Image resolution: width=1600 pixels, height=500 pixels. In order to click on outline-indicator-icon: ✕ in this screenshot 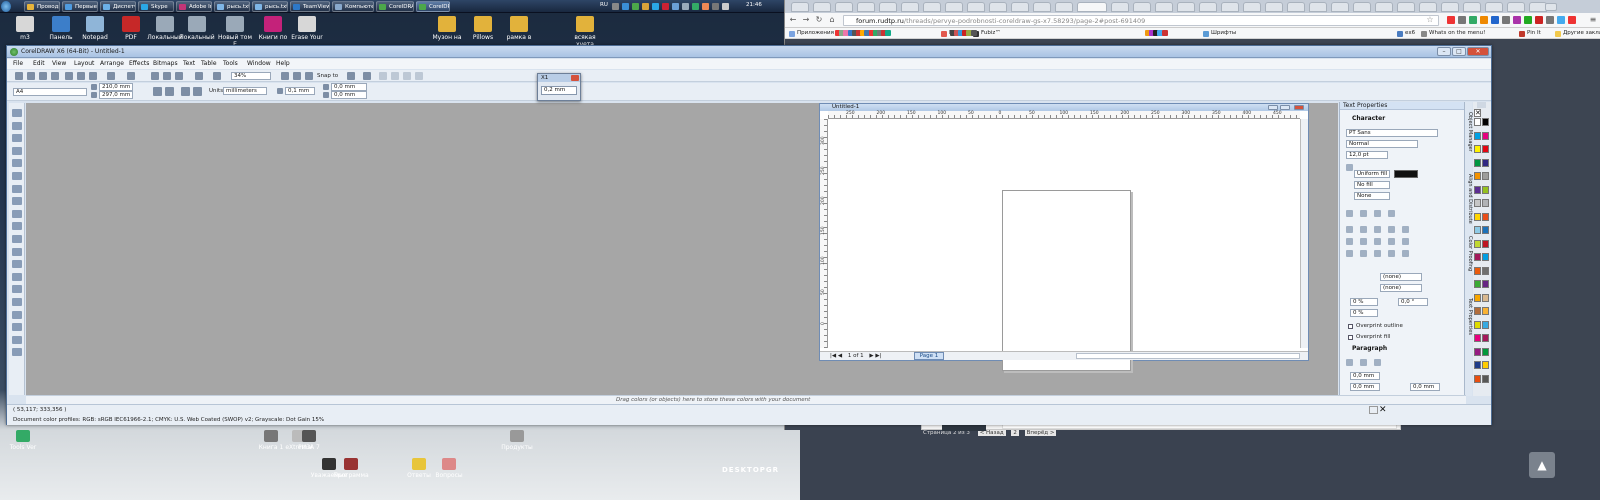, I will do `click(1383, 410)`.